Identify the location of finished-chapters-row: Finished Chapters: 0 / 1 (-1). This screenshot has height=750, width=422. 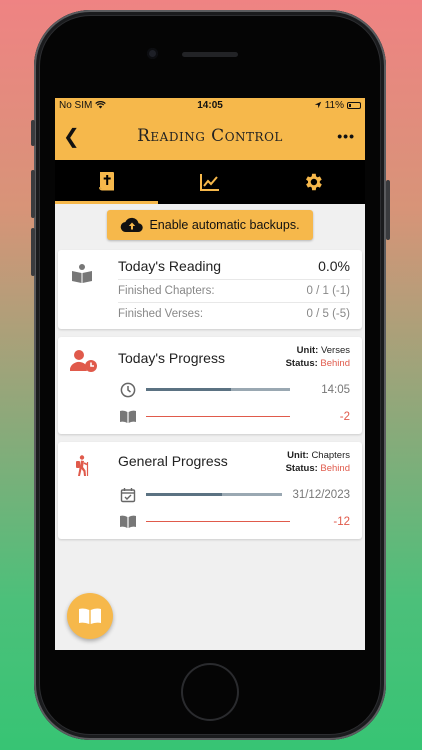
(234, 290).